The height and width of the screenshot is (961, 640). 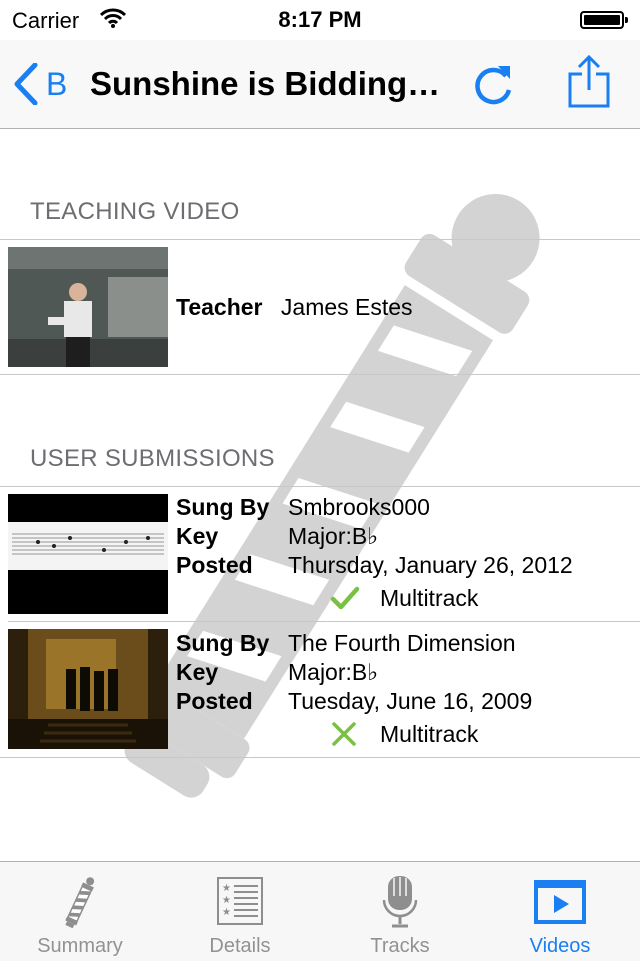 What do you see at coordinates (88, 307) in the screenshot?
I see `teaching-video-thumbnail` at bounding box center [88, 307].